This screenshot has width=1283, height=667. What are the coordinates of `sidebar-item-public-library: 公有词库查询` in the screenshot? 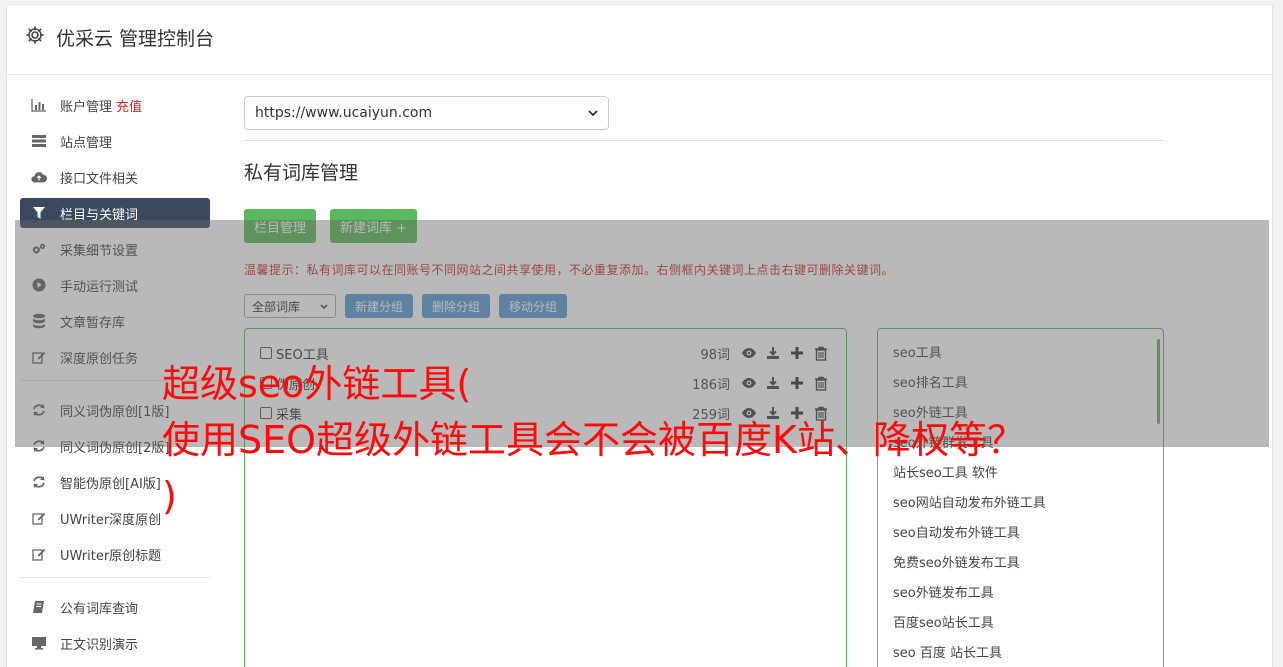 It's located at (115, 607).